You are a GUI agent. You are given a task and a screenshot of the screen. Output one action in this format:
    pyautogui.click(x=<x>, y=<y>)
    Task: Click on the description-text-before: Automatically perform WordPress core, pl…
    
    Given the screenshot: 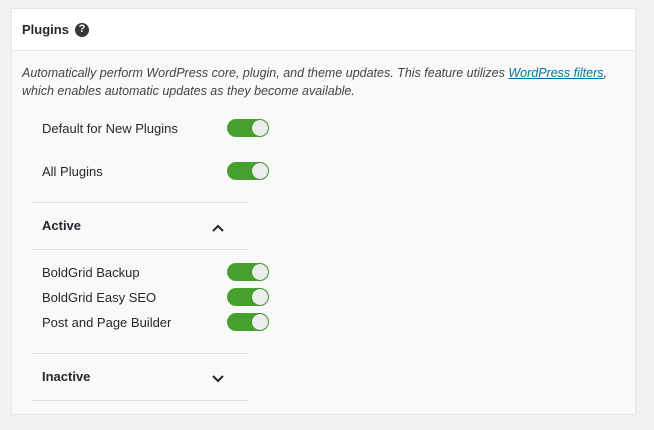 What is the action you would take?
    pyautogui.click(x=265, y=73)
    